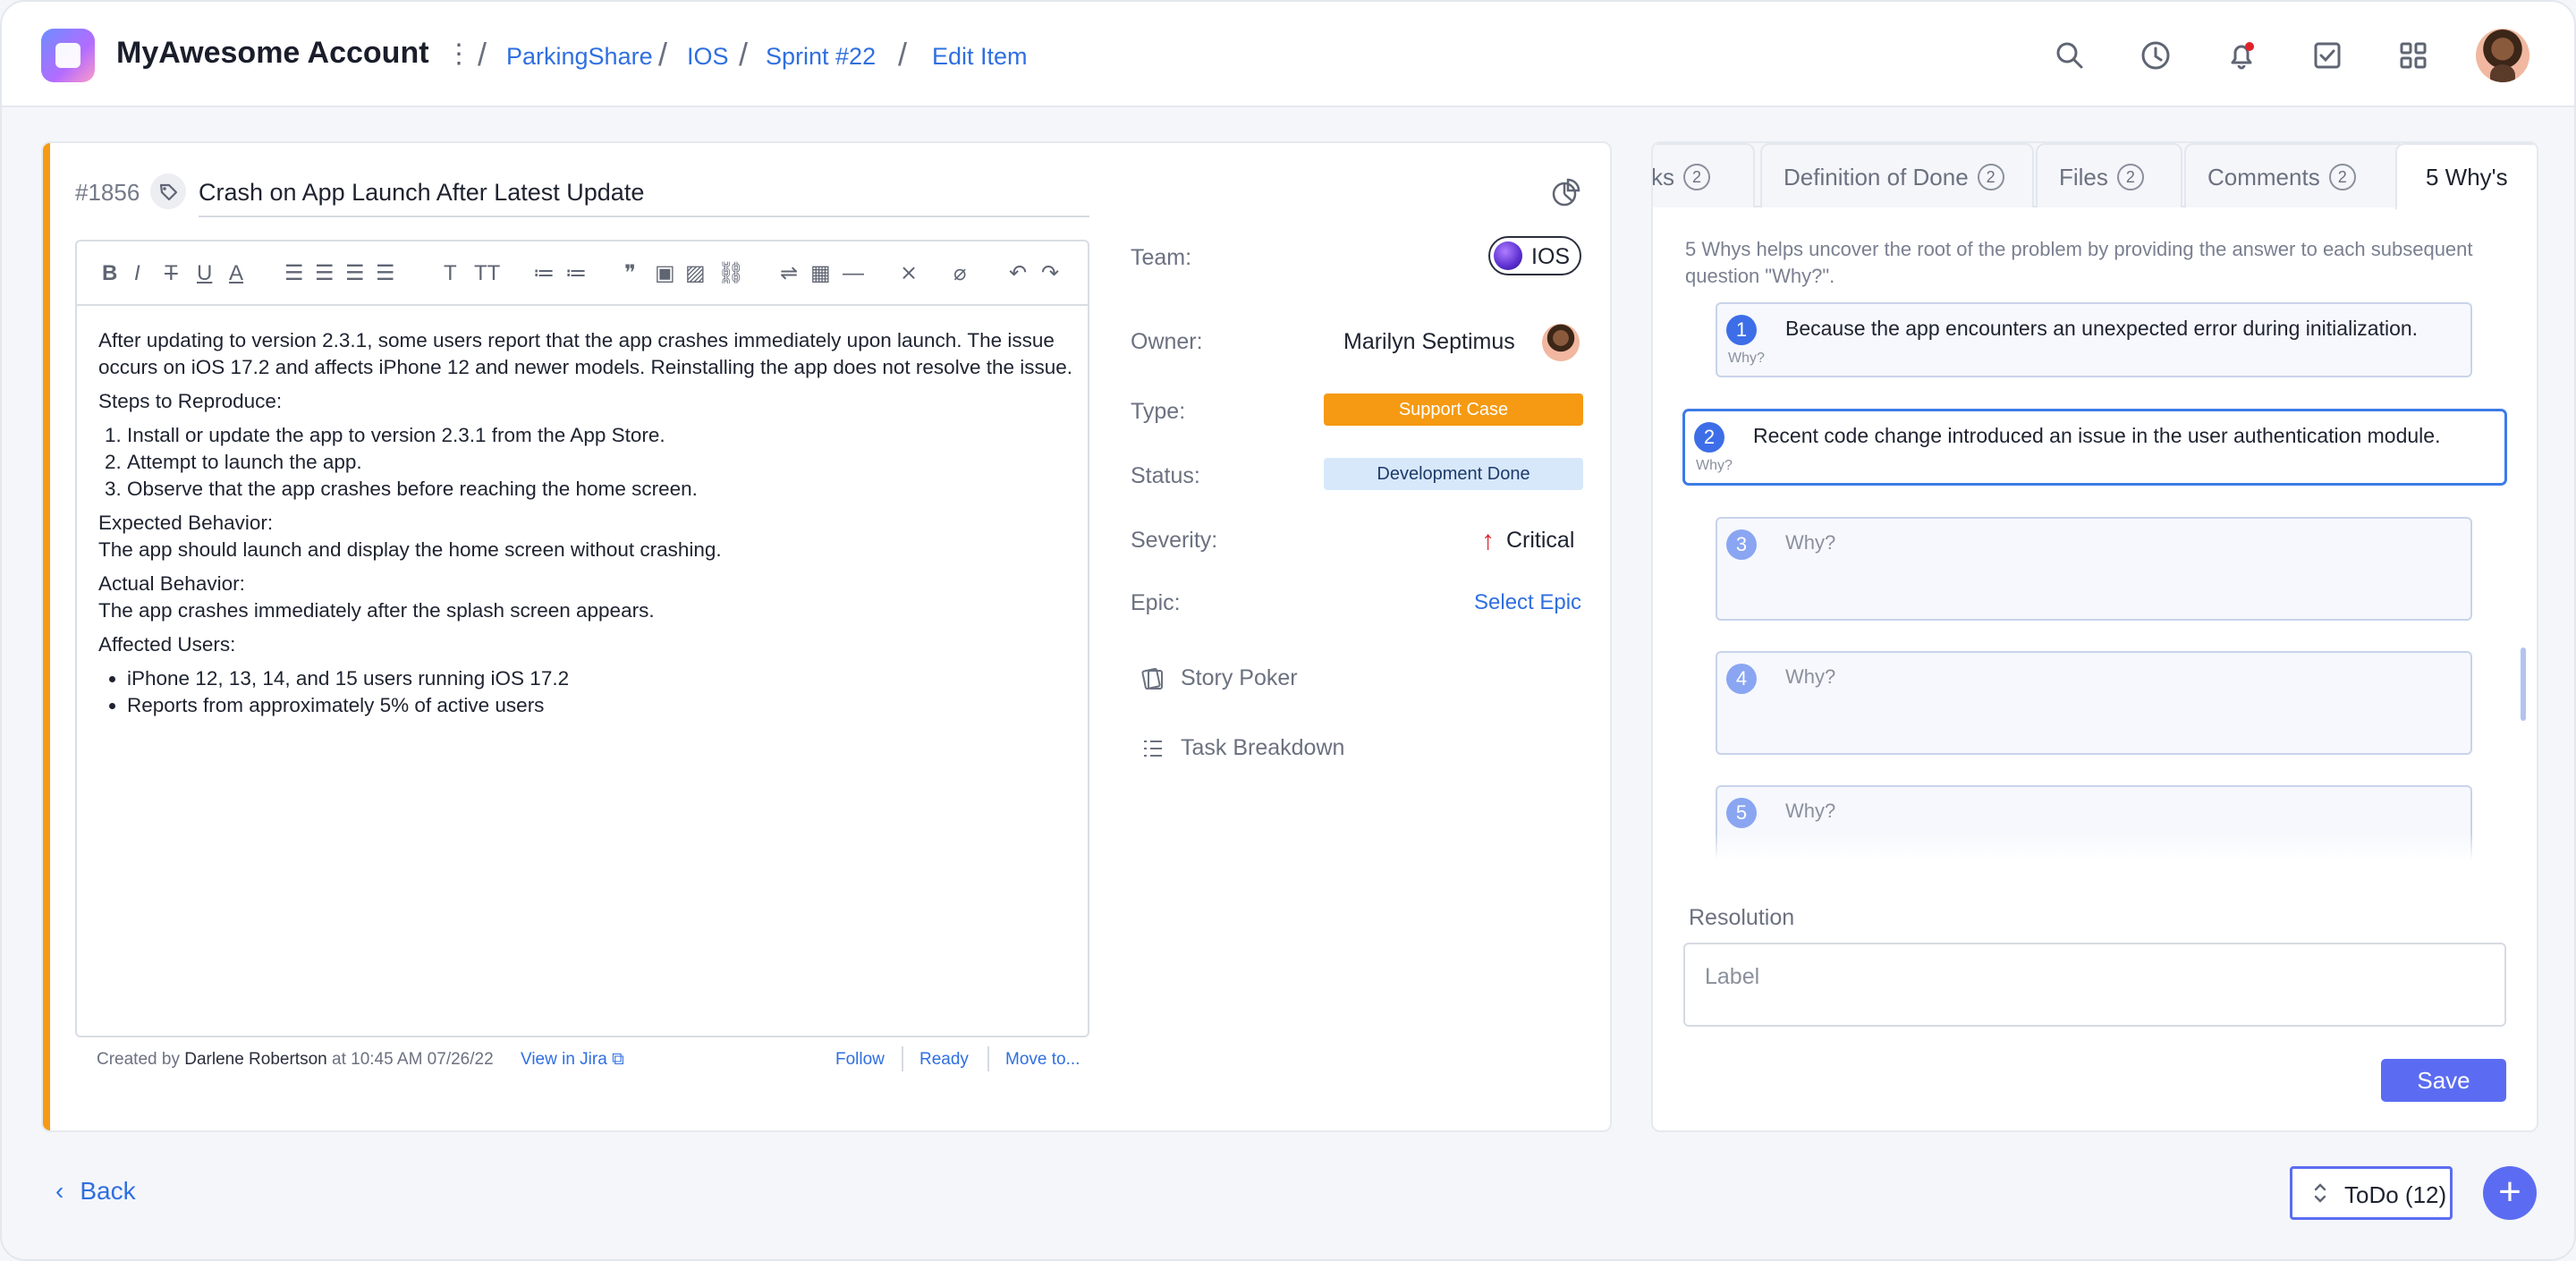 The width and height of the screenshot is (2576, 1261). I want to click on add-button: +, so click(2510, 1193).